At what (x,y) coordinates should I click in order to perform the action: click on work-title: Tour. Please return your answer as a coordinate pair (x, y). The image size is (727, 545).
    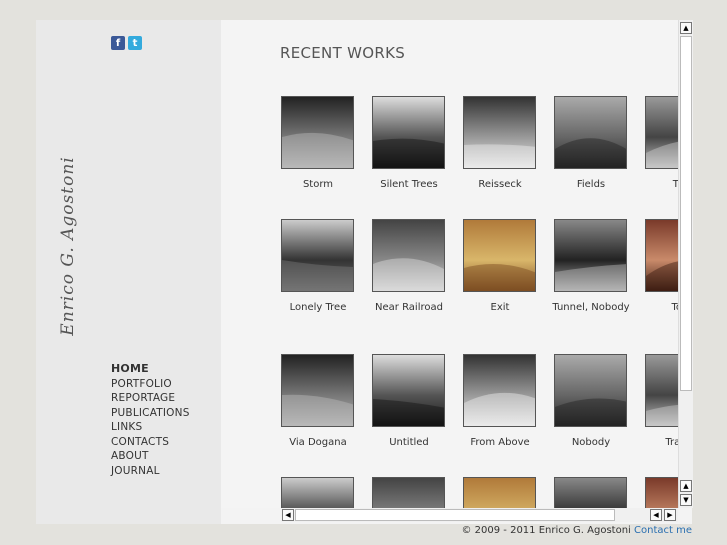
    Looking at the image, I should click on (655, 308).